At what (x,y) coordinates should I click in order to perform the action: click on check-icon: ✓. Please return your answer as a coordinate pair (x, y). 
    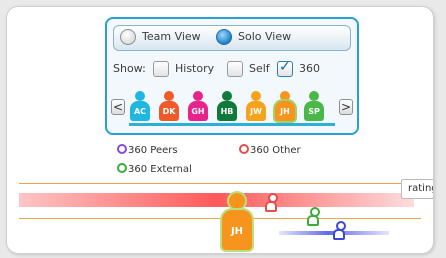
    Looking at the image, I should click on (285, 67).